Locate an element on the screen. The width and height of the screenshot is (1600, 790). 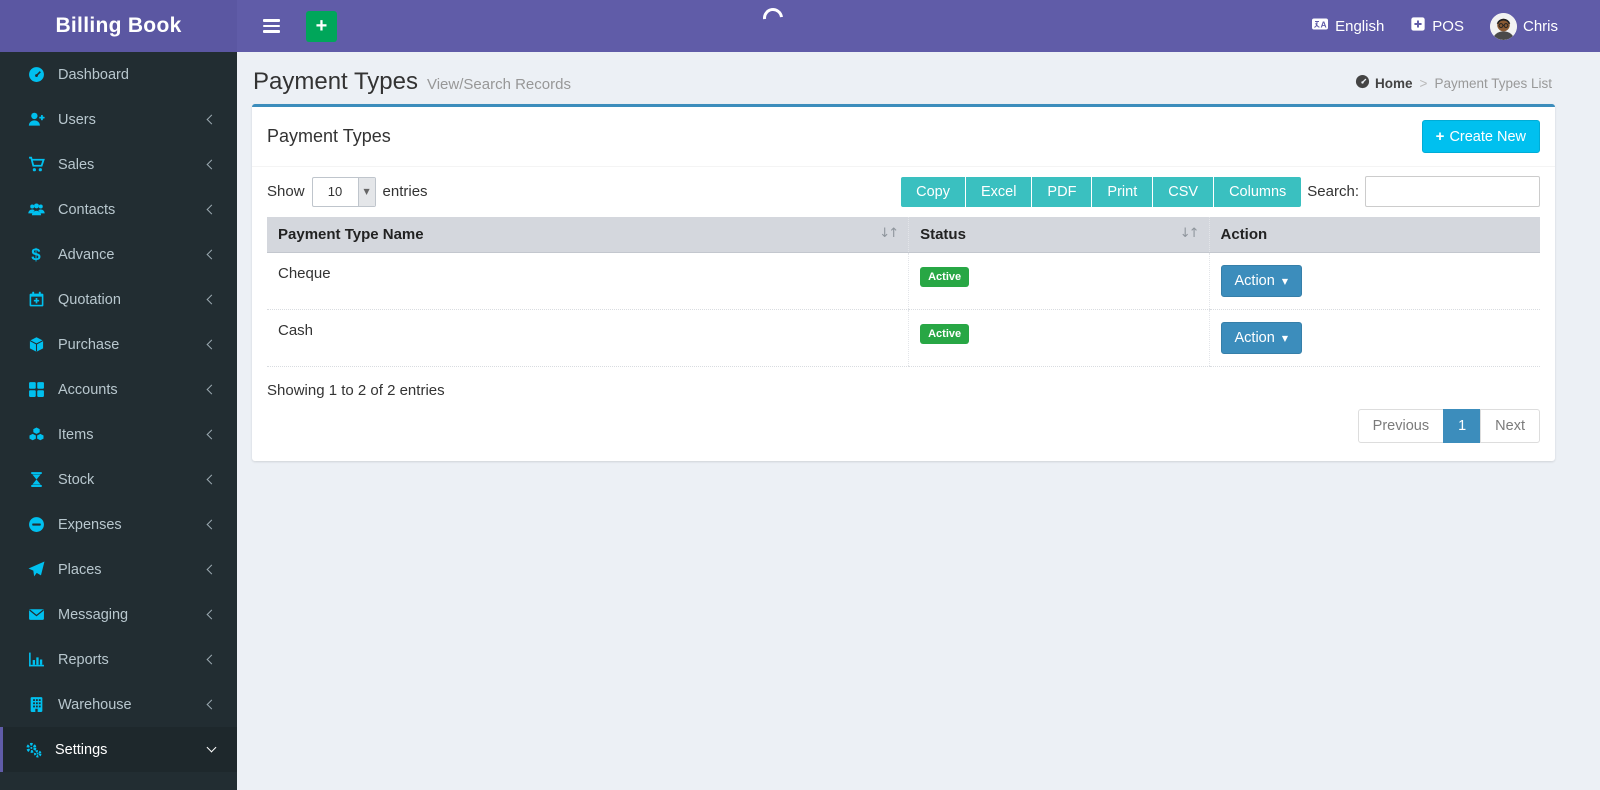
select-caret-icon: ▼ is located at coordinates (366, 191).